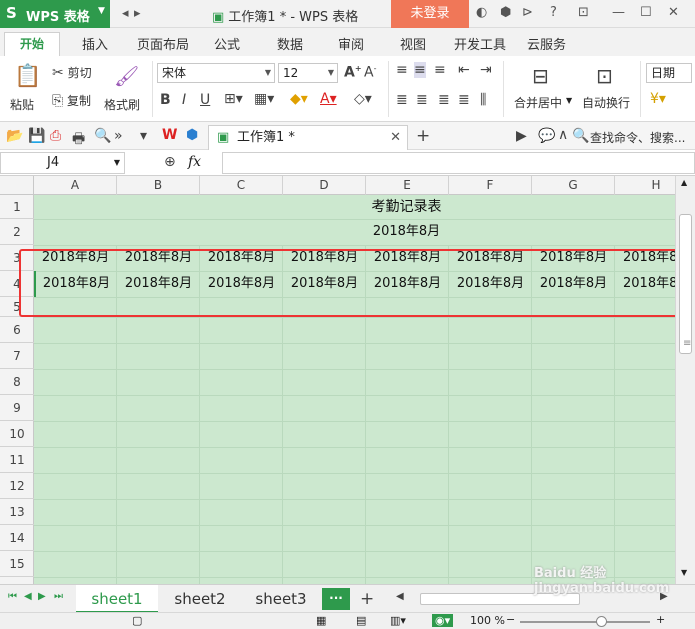 This screenshot has width=695, height=629. Describe the element at coordinates (281, 599) in the screenshot. I see `sheet-tab-3: sheet3` at that location.